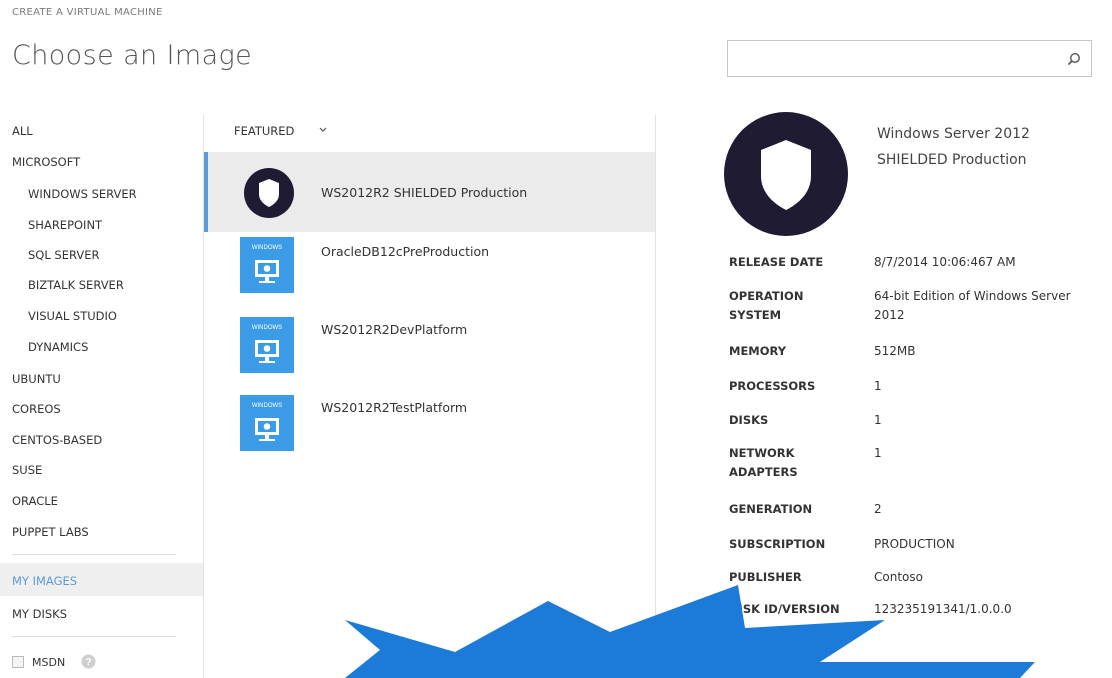  I want to click on nav-item-sharepoint: SHAREPOINT, so click(65, 225).